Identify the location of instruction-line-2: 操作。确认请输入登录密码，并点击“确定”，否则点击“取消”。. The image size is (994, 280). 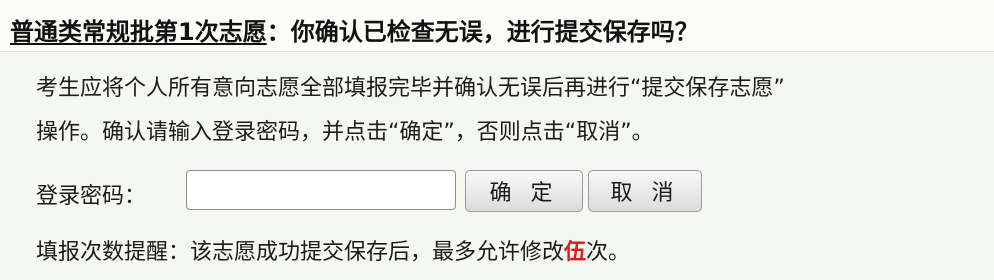
(345, 132).